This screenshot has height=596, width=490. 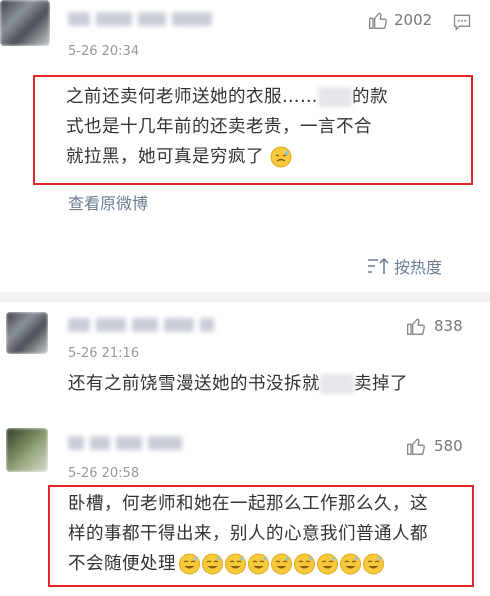 What do you see at coordinates (104, 473) in the screenshot?
I see `comment-time: 5-26 20:58` at bounding box center [104, 473].